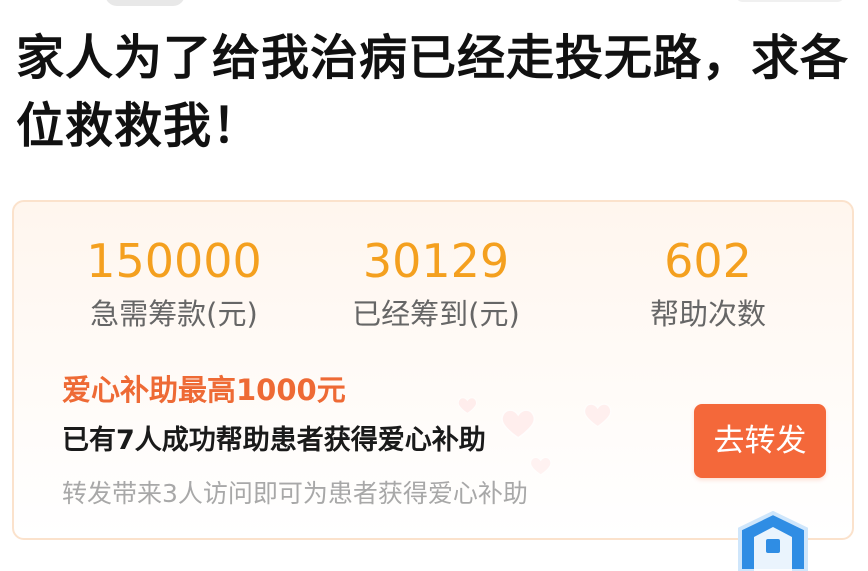  I want to click on stat-value: 150000, so click(174, 261).